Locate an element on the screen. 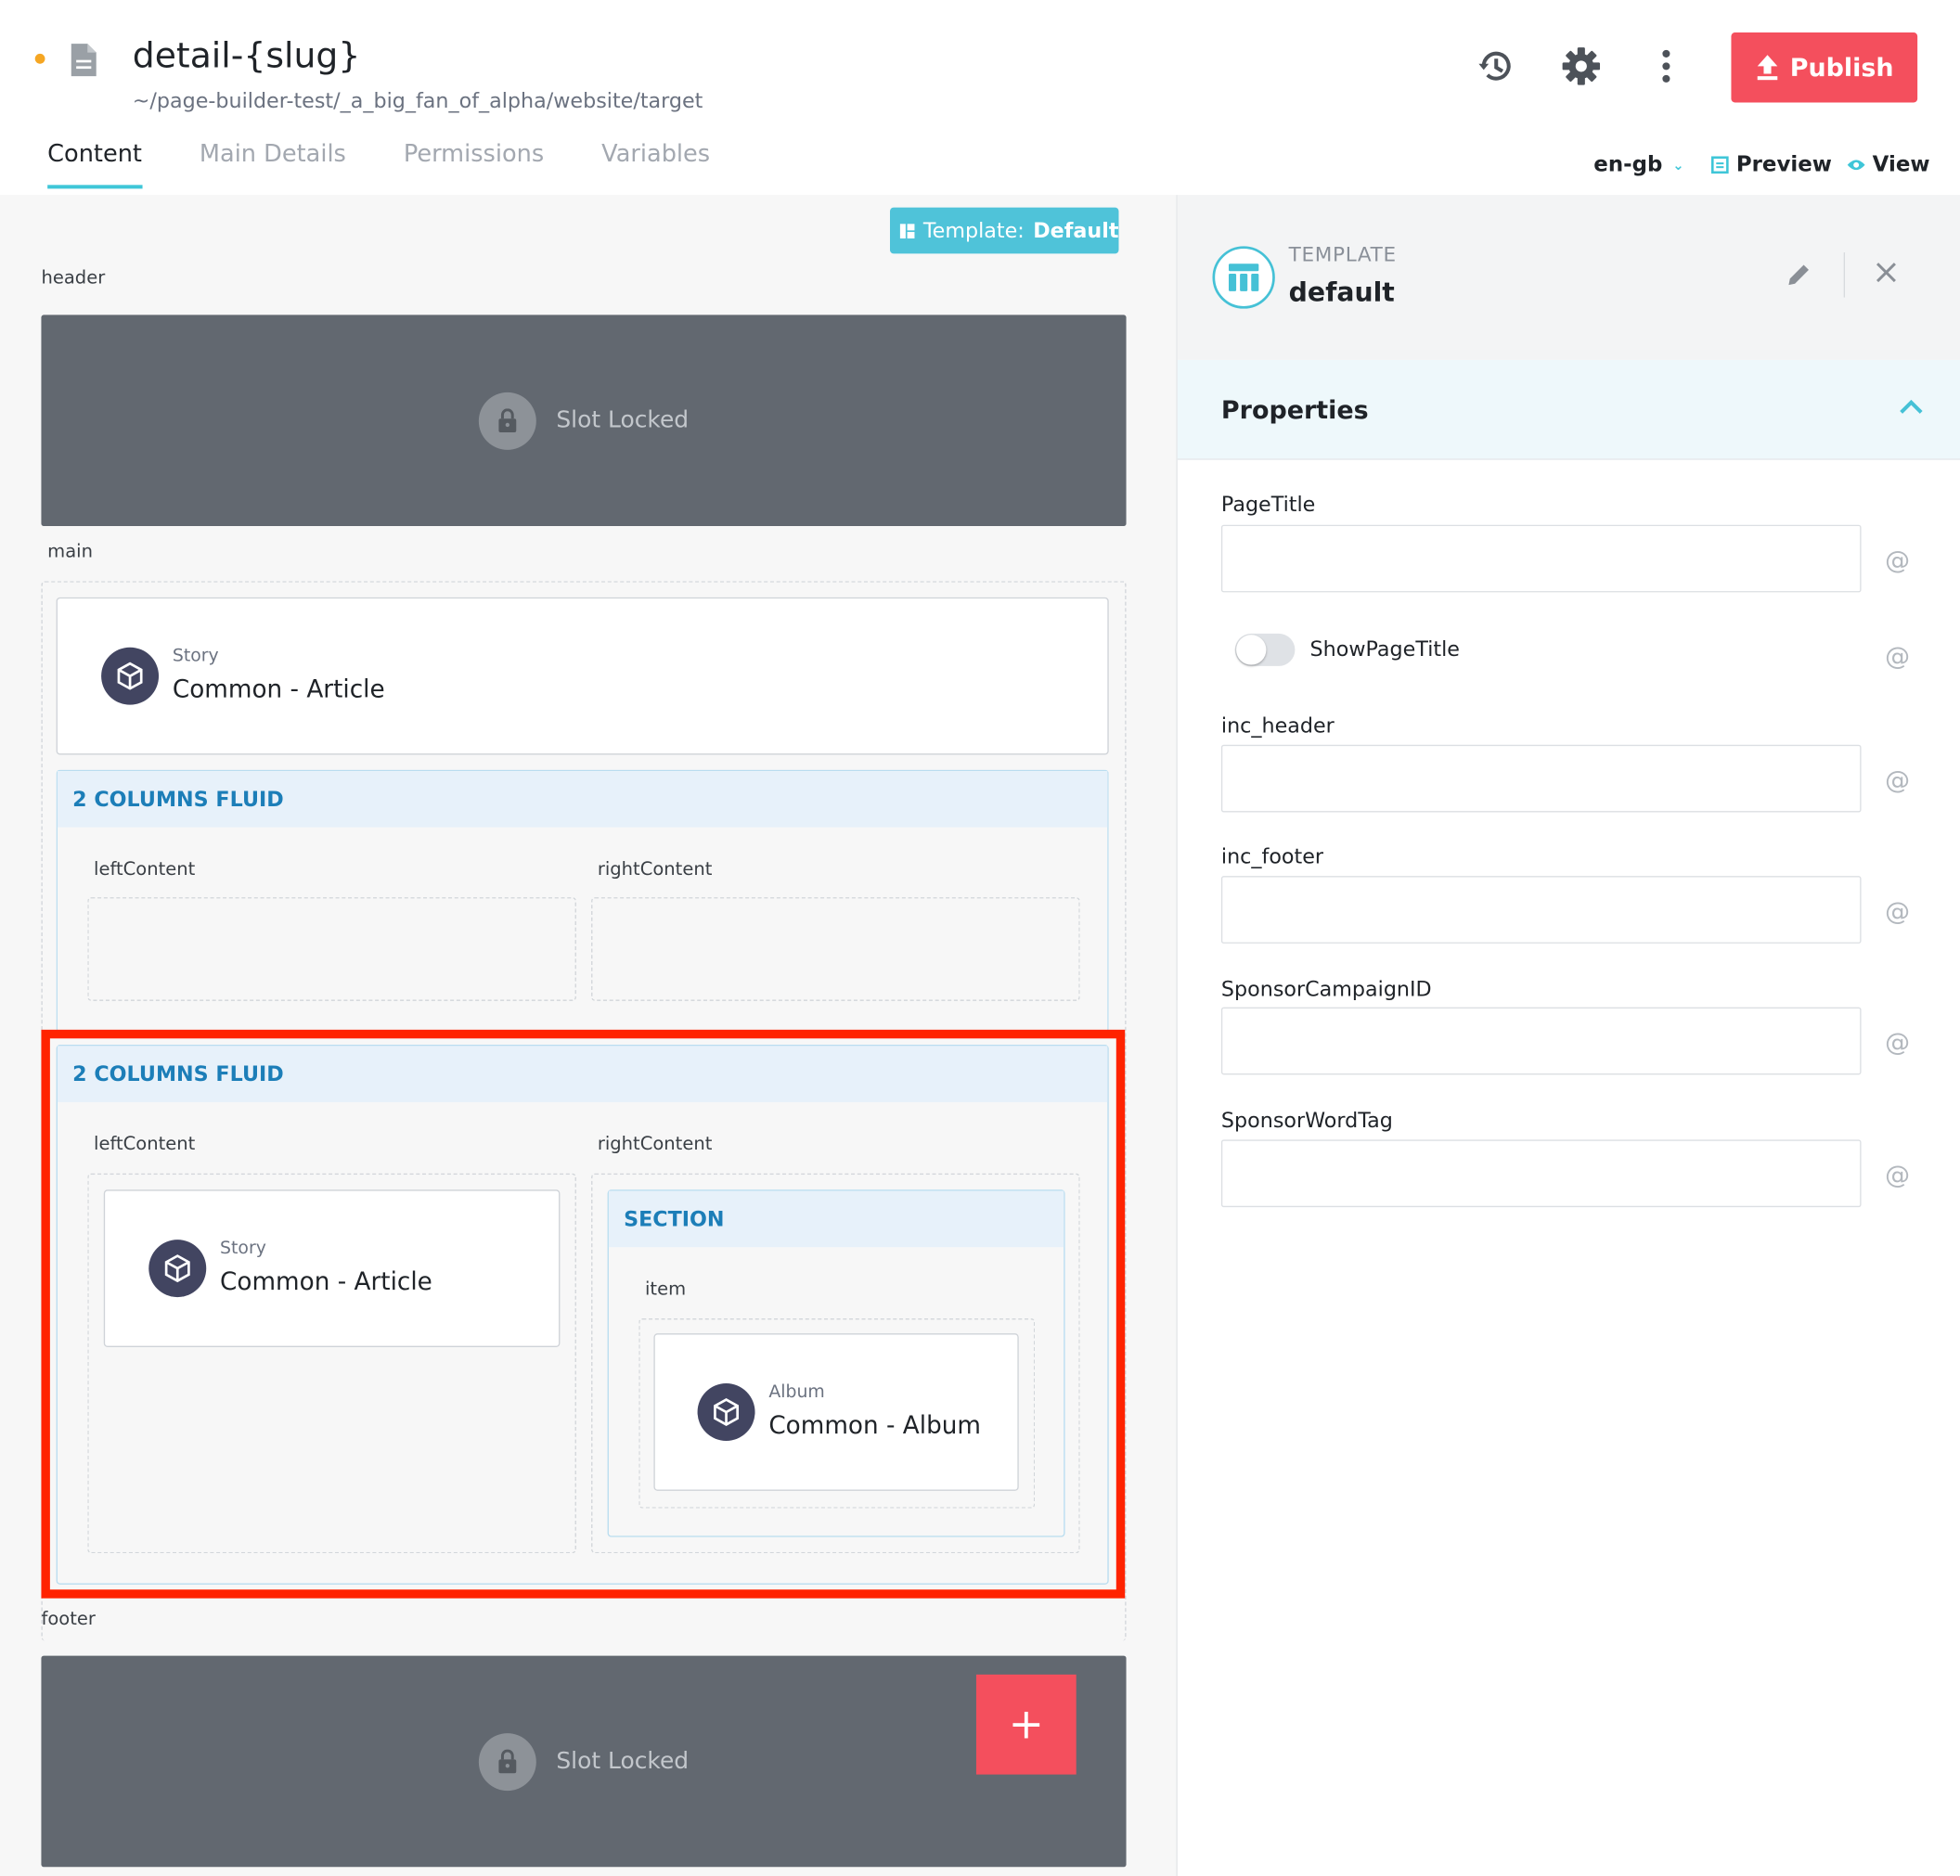 The height and width of the screenshot is (1876, 1960). publish-label: Publish is located at coordinates (1841, 67).